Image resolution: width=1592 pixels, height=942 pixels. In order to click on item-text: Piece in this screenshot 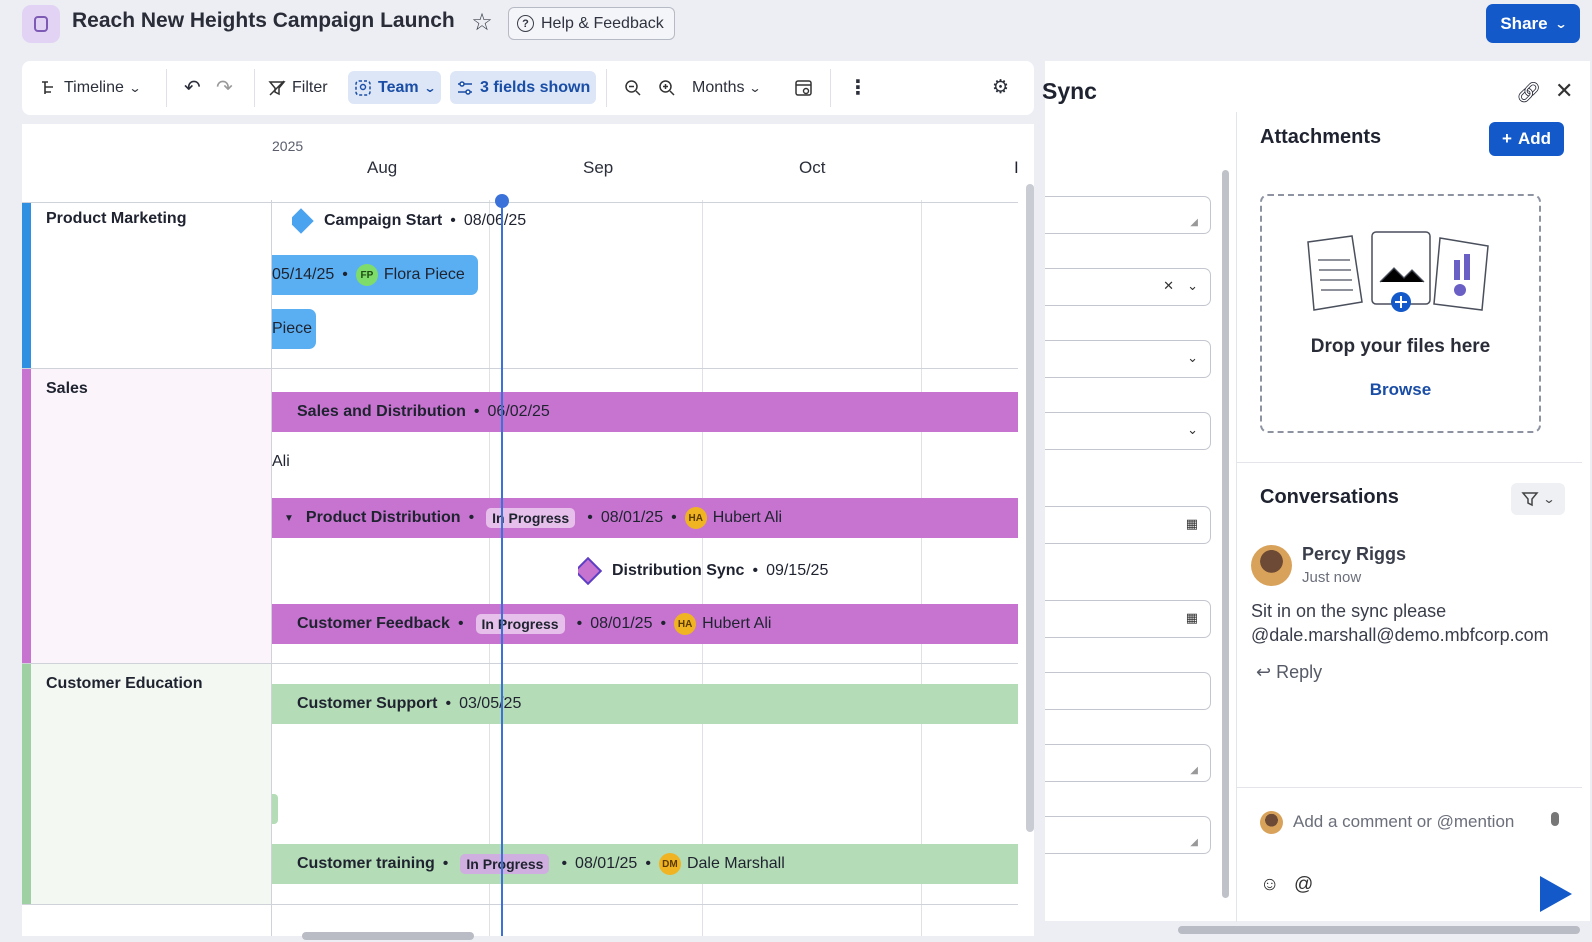, I will do `click(292, 328)`.